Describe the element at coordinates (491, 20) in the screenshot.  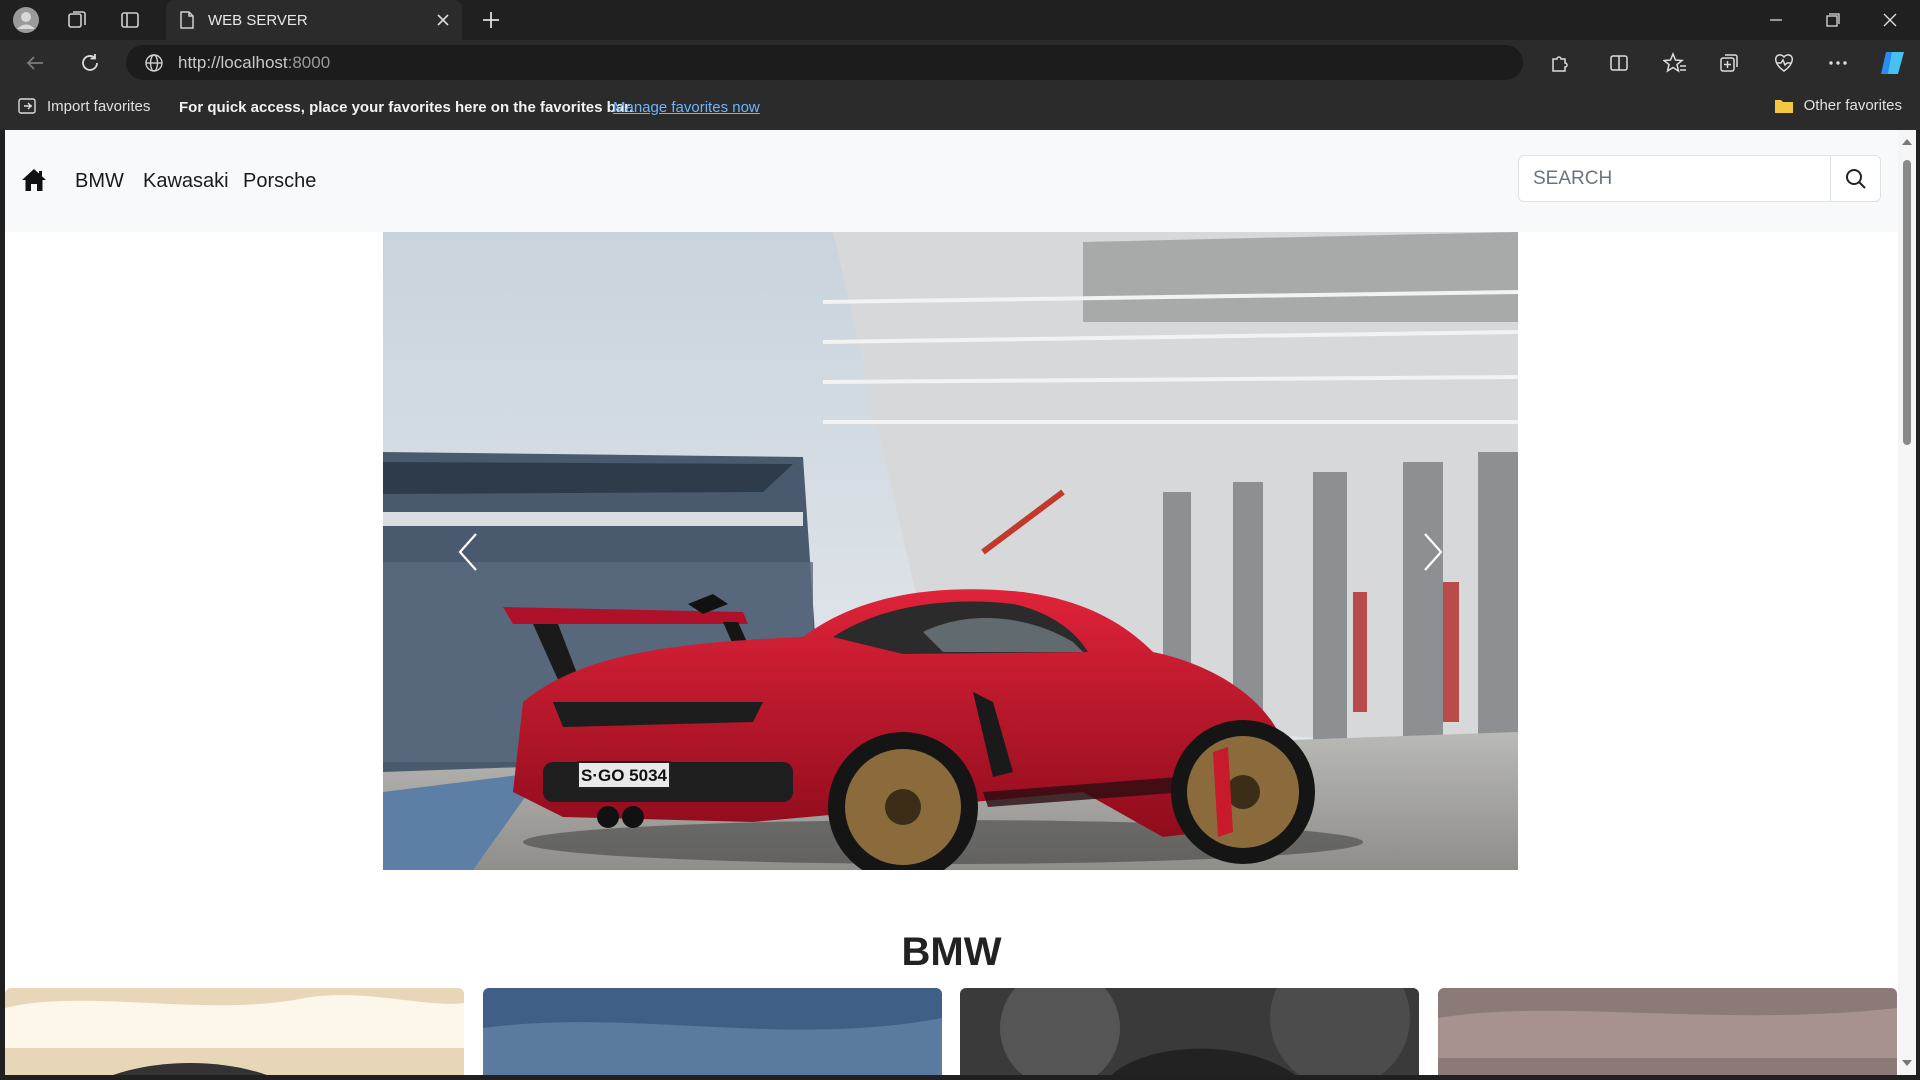
I see `new-tab-icon` at that location.